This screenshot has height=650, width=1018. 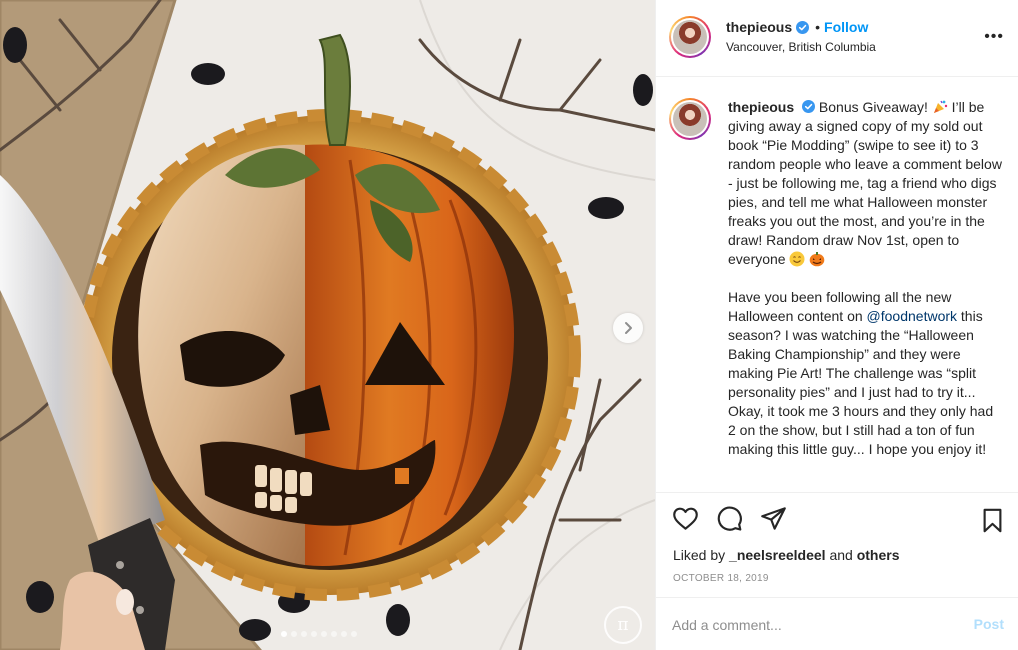 I want to click on mention-link: @foodnetwork, so click(x=912, y=316).